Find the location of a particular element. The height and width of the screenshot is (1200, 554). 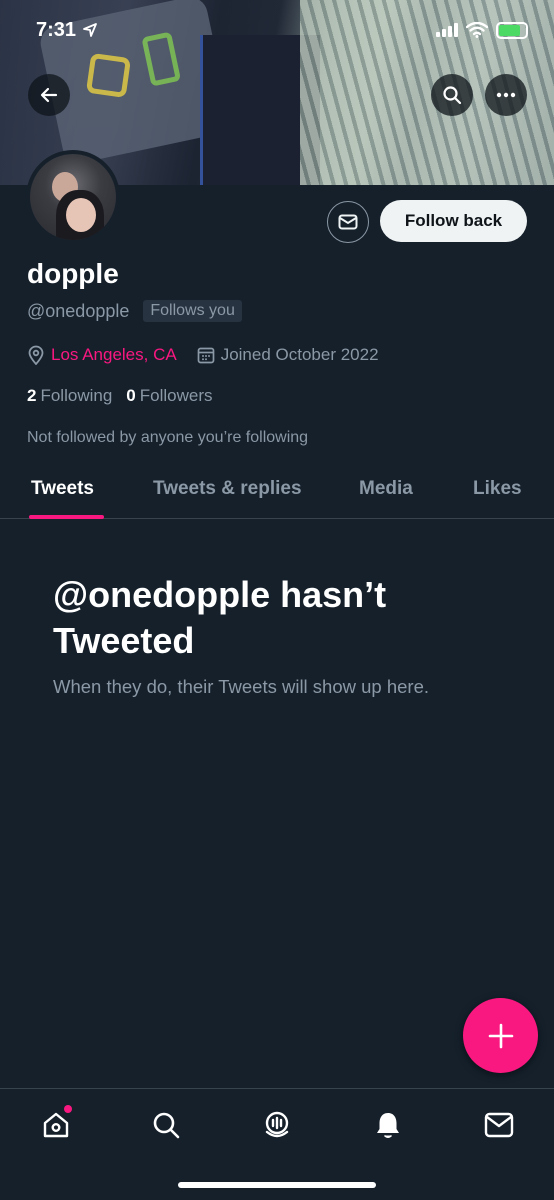

following-link: 2 Following is located at coordinates (69, 396).